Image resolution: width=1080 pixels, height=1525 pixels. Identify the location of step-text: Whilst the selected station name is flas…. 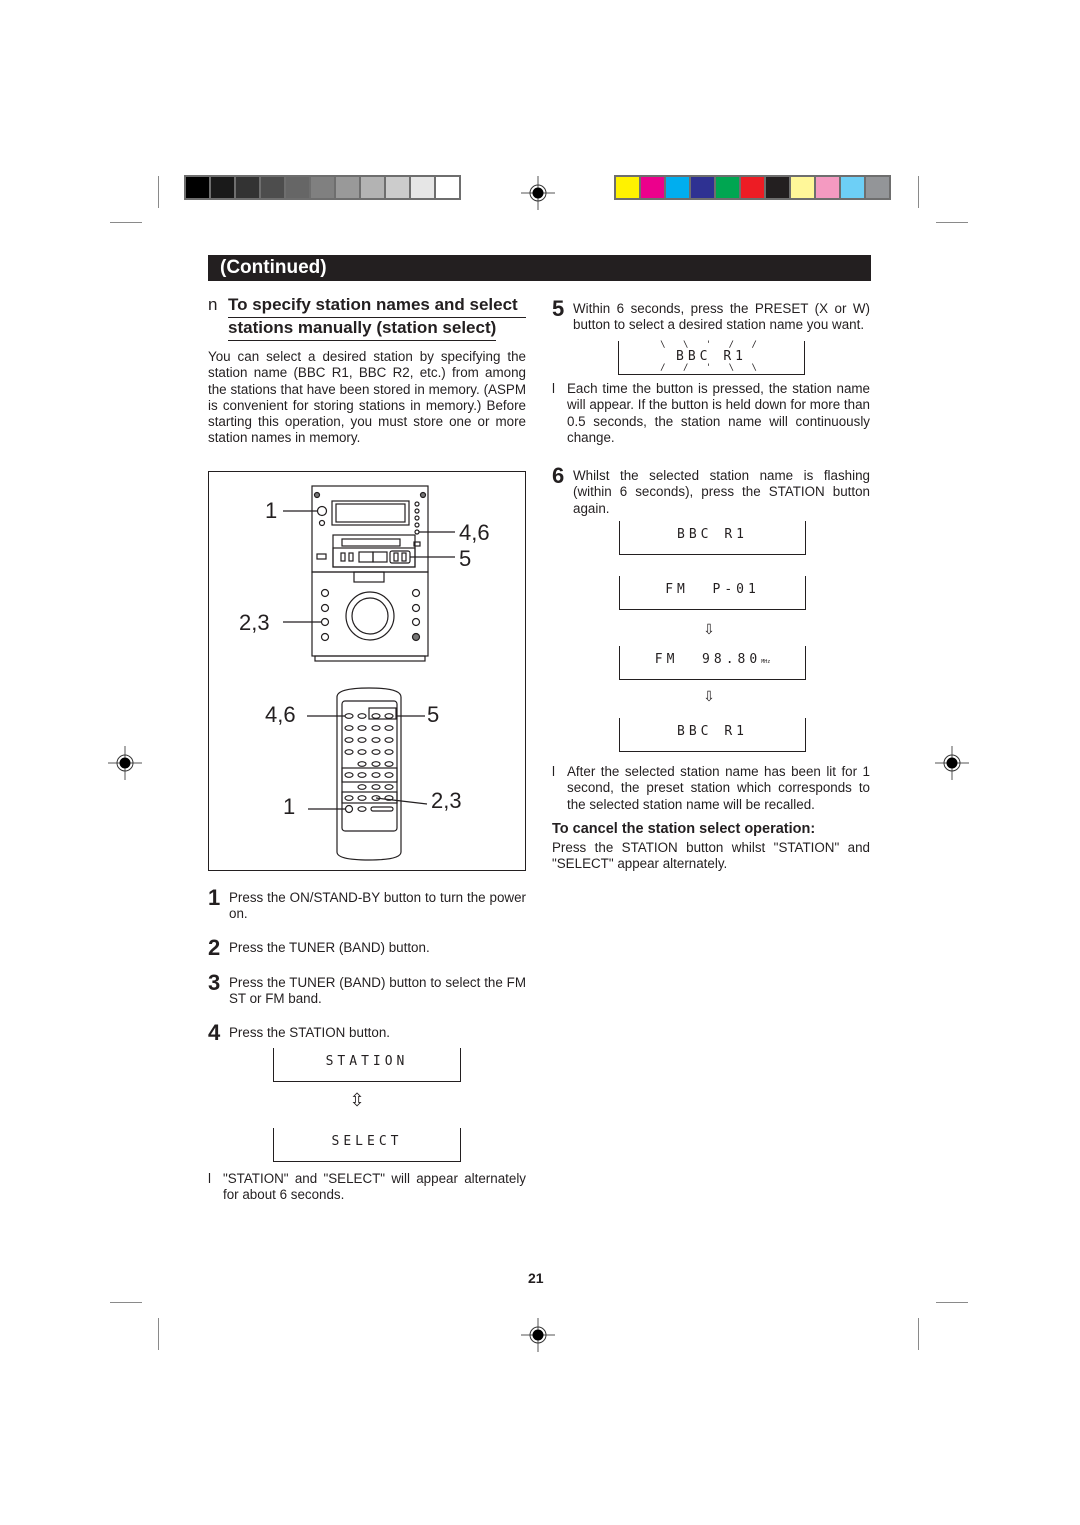
(721, 492).